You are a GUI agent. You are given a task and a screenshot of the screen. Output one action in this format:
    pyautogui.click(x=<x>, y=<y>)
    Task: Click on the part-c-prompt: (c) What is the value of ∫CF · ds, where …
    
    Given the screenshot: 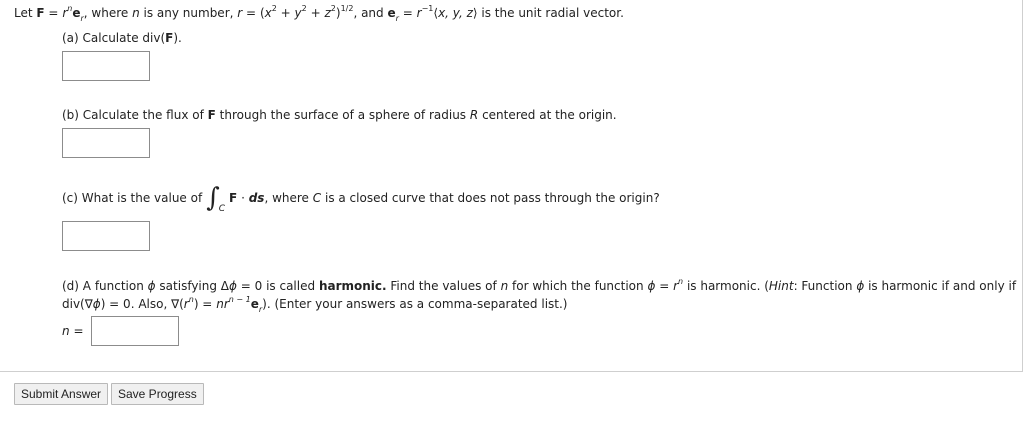 What is the action you would take?
    pyautogui.click(x=361, y=198)
    